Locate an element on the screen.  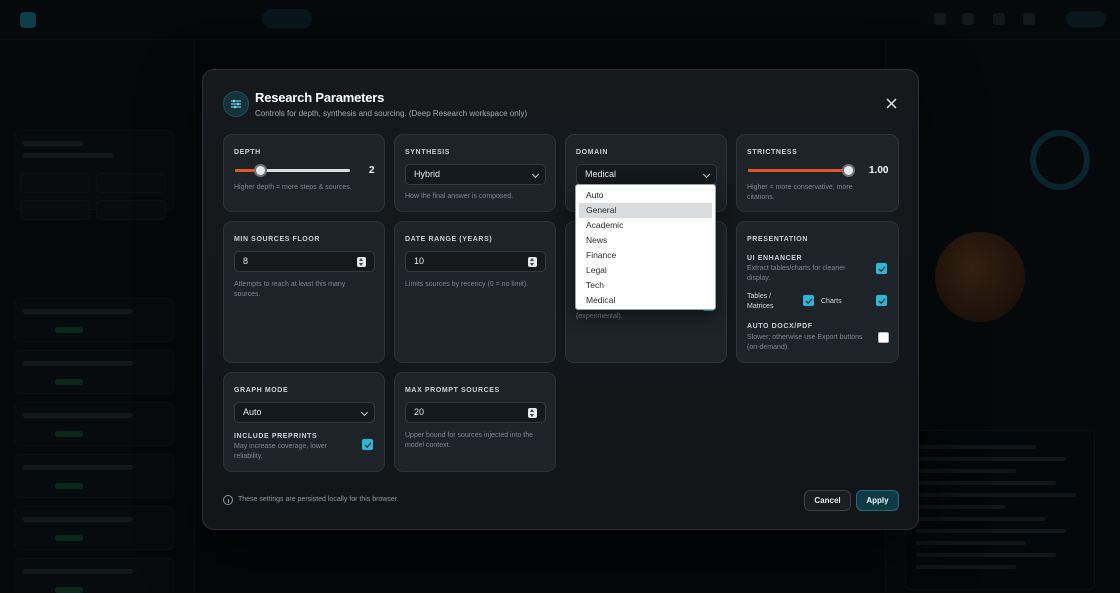
close-icon is located at coordinates (891, 103).